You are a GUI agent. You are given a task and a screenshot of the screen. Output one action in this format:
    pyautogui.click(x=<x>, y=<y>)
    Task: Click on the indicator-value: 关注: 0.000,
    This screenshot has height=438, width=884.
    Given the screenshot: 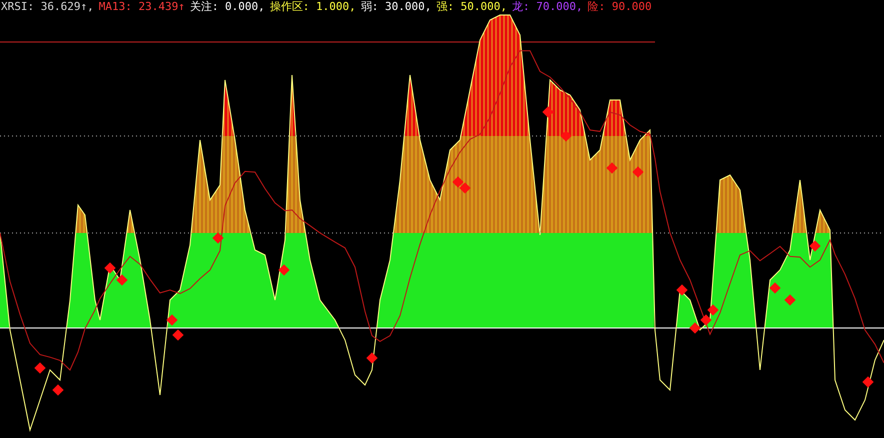 What is the action you would take?
    pyautogui.click(x=227, y=7)
    